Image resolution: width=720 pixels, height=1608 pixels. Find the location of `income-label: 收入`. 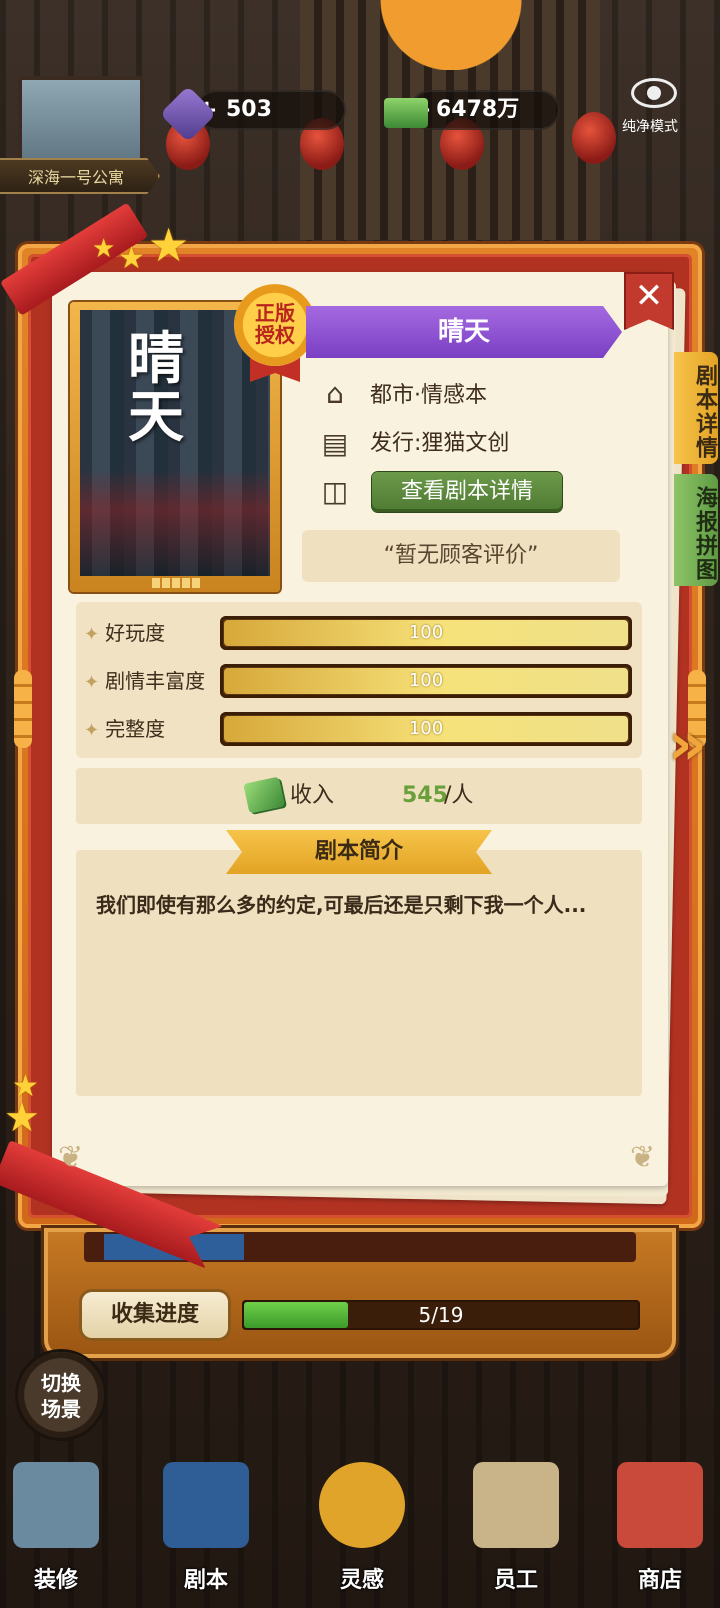

income-label: 收入 is located at coordinates (312, 795).